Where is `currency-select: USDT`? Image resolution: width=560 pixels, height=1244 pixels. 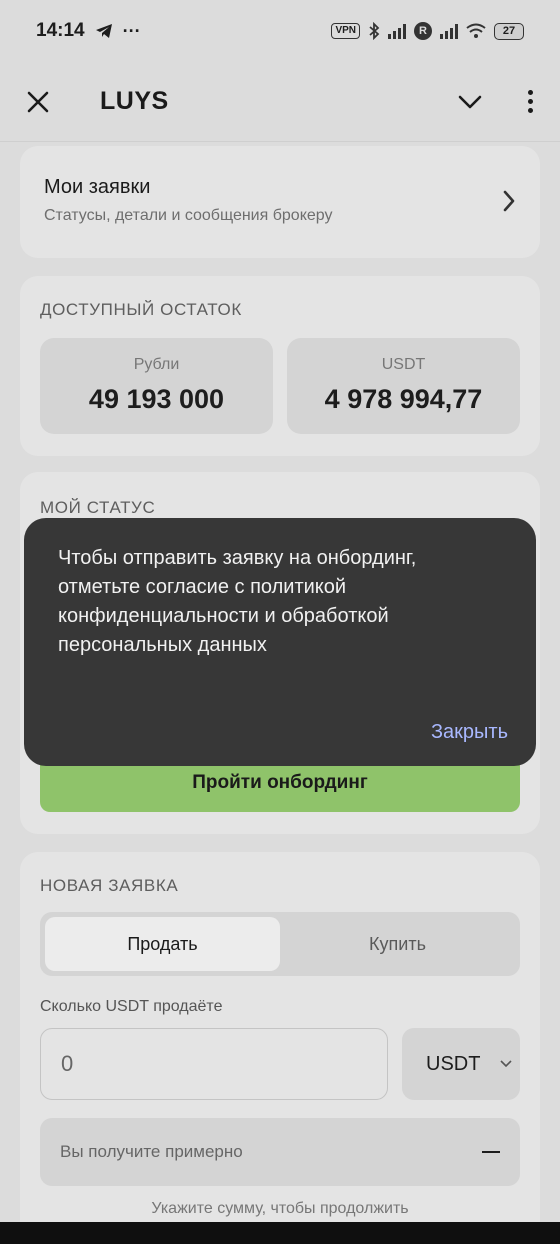
currency-select: USDT is located at coordinates (461, 1064).